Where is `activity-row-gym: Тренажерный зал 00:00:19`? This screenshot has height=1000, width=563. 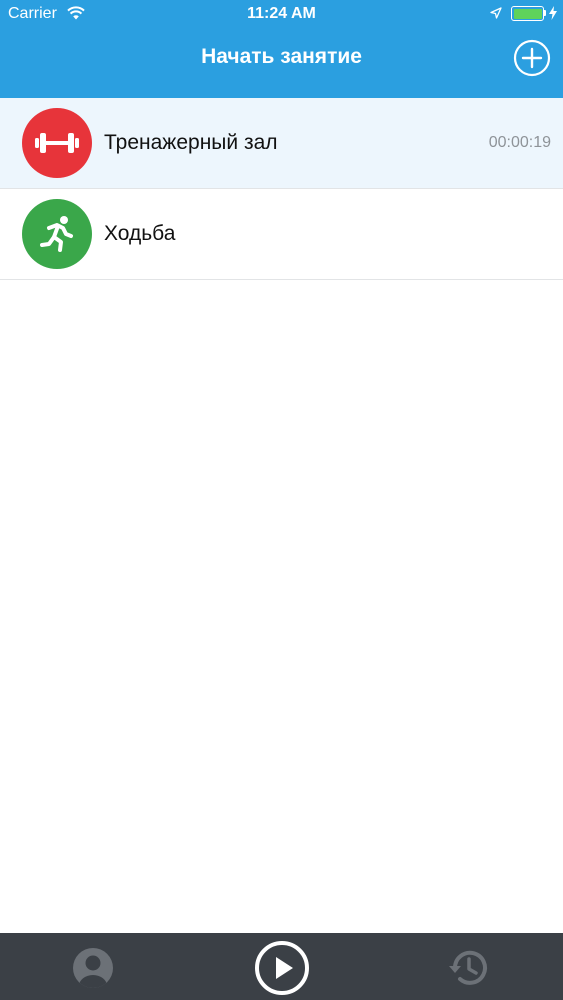 activity-row-gym: Тренажерный зал 00:00:19 is located at coordinates (281, 143).